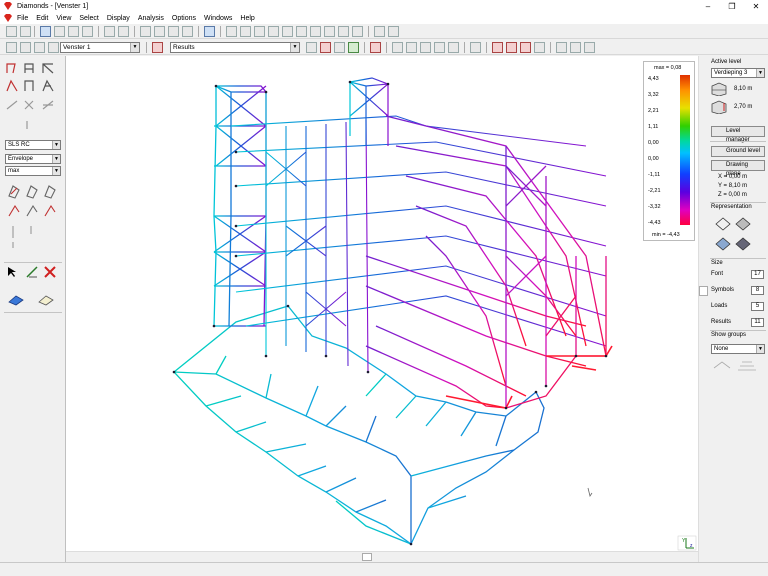 The width and height of the screenshot is (768, 576). What do you see at coordinates (100, 47) in the screenshot?
I see `window-select: Venster 1 ▼` at bounding box center [100, 47].